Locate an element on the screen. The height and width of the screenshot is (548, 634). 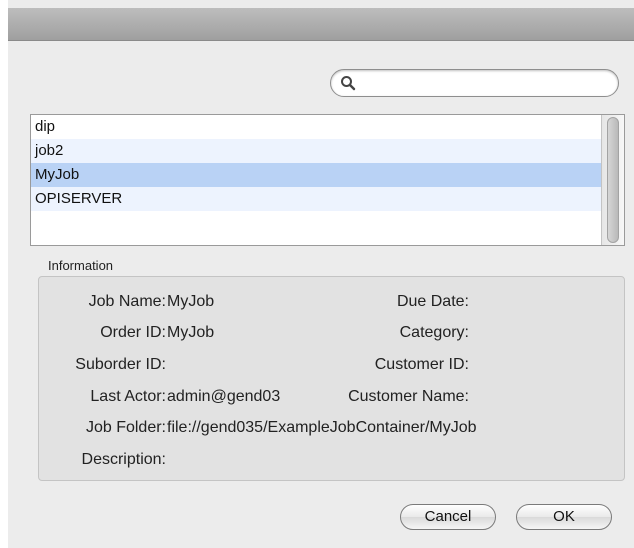
description-label: Description: is located at coordinates (123, 459).